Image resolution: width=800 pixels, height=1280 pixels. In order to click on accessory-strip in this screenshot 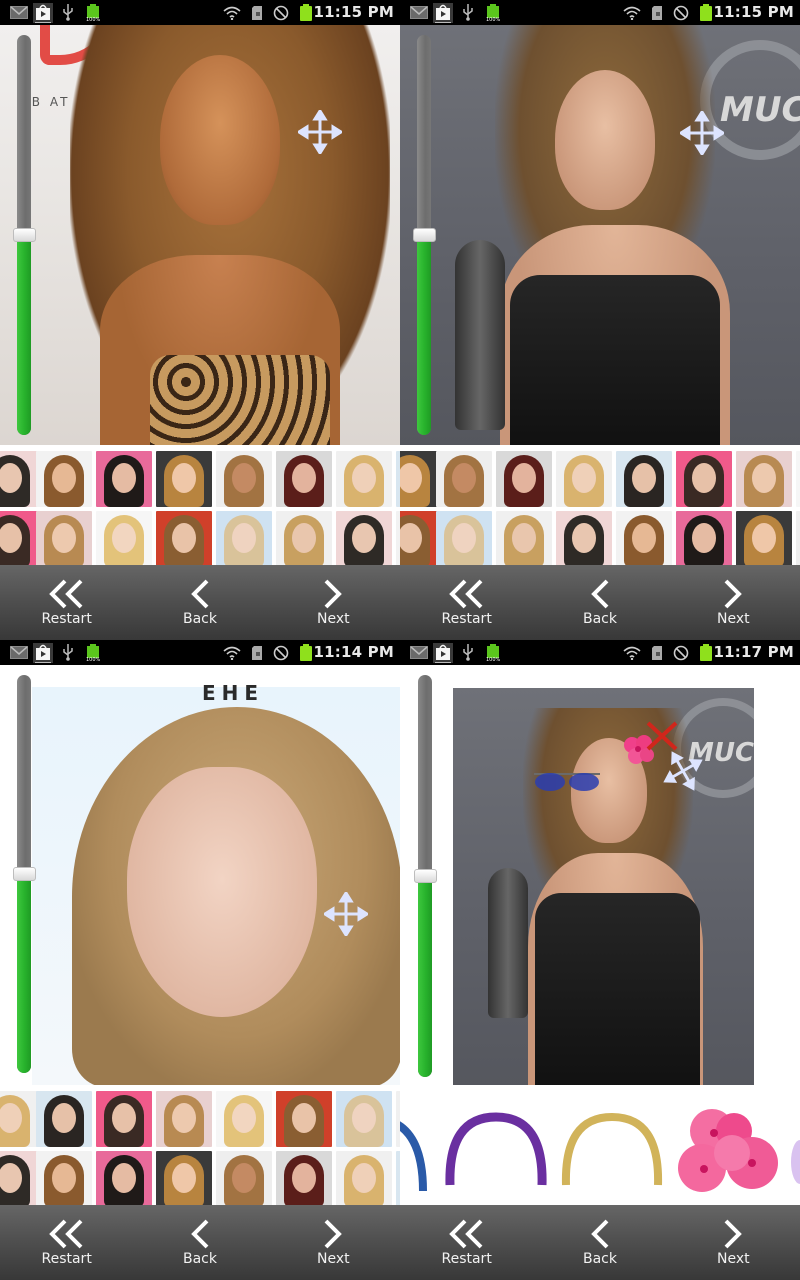, I will do `click(600, 1145)`.